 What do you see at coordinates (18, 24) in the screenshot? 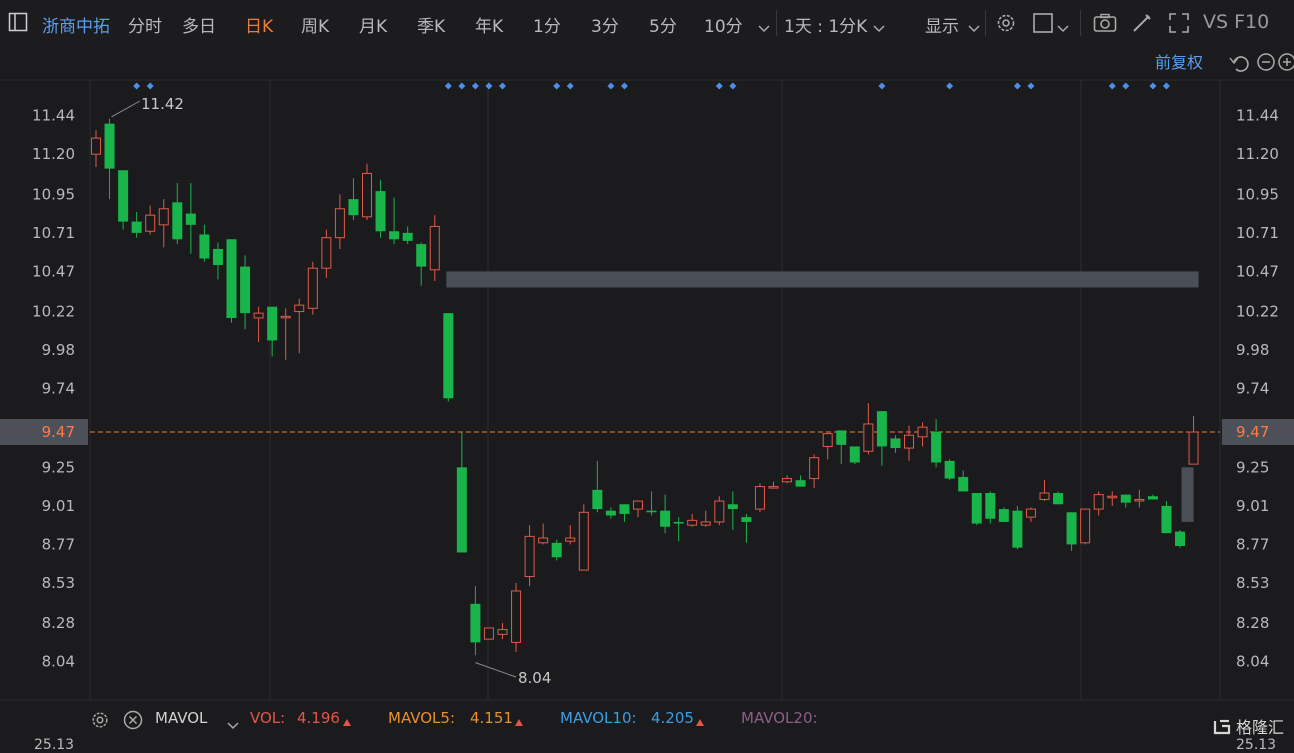
I see `sidebar-toggle-icon` at bounding box center [18, 24].